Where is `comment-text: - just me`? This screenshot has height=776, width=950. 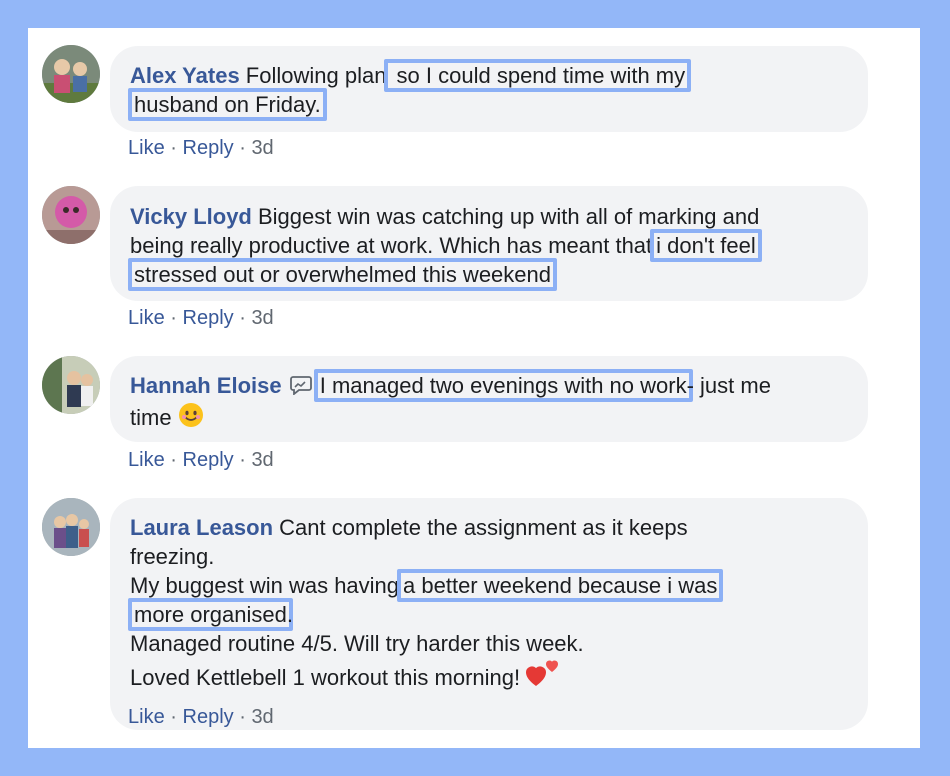 comment-text: - just me is located at coordinates (728, 385).